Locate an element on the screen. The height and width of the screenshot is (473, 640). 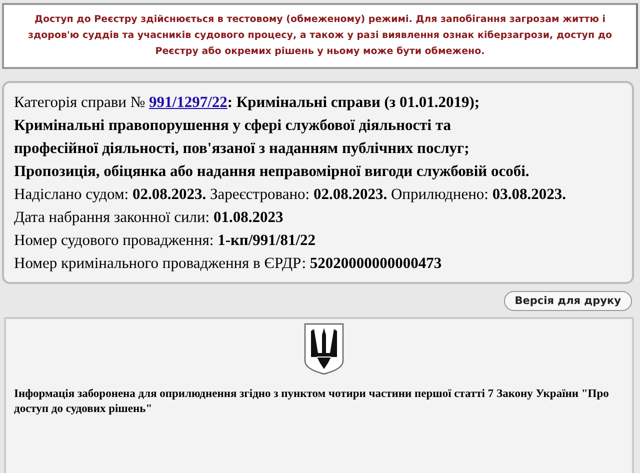
coat-of-arms-icon is located at coordinates (324, 349).